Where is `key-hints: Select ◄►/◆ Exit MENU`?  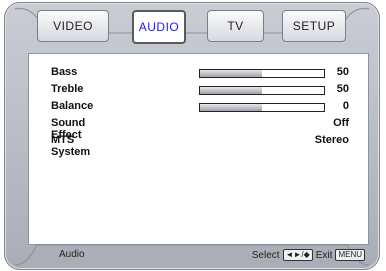
key-hints: Select ◄►/◆ Exit MENU is located at coordinates (308, 255).